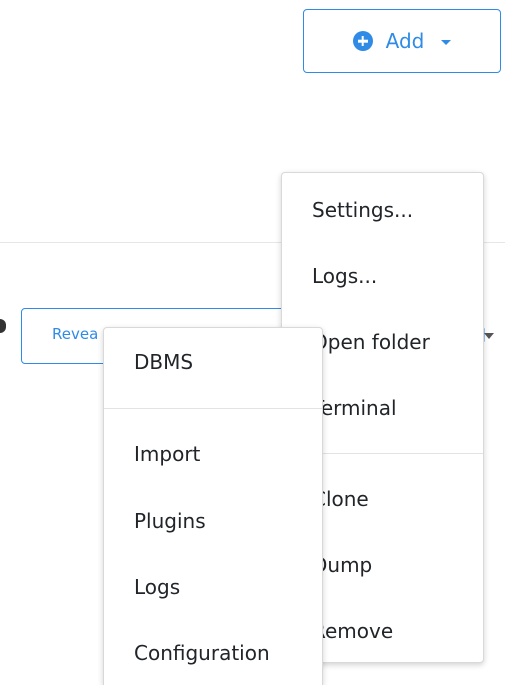 The width and height of the screenshot is (505, 685). Describe the element at coordinates (170, 521) in the screenshot. I see `menu-item-plugins: Plugins` at that location.